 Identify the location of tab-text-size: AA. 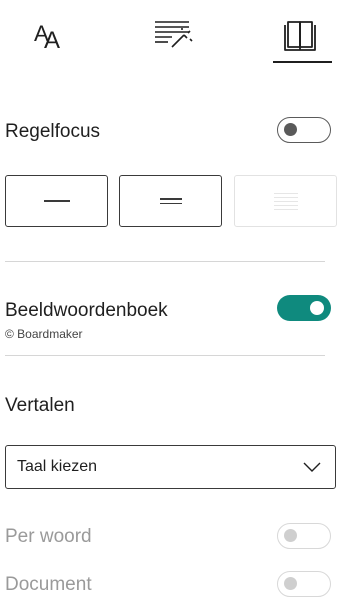
(46, 33).